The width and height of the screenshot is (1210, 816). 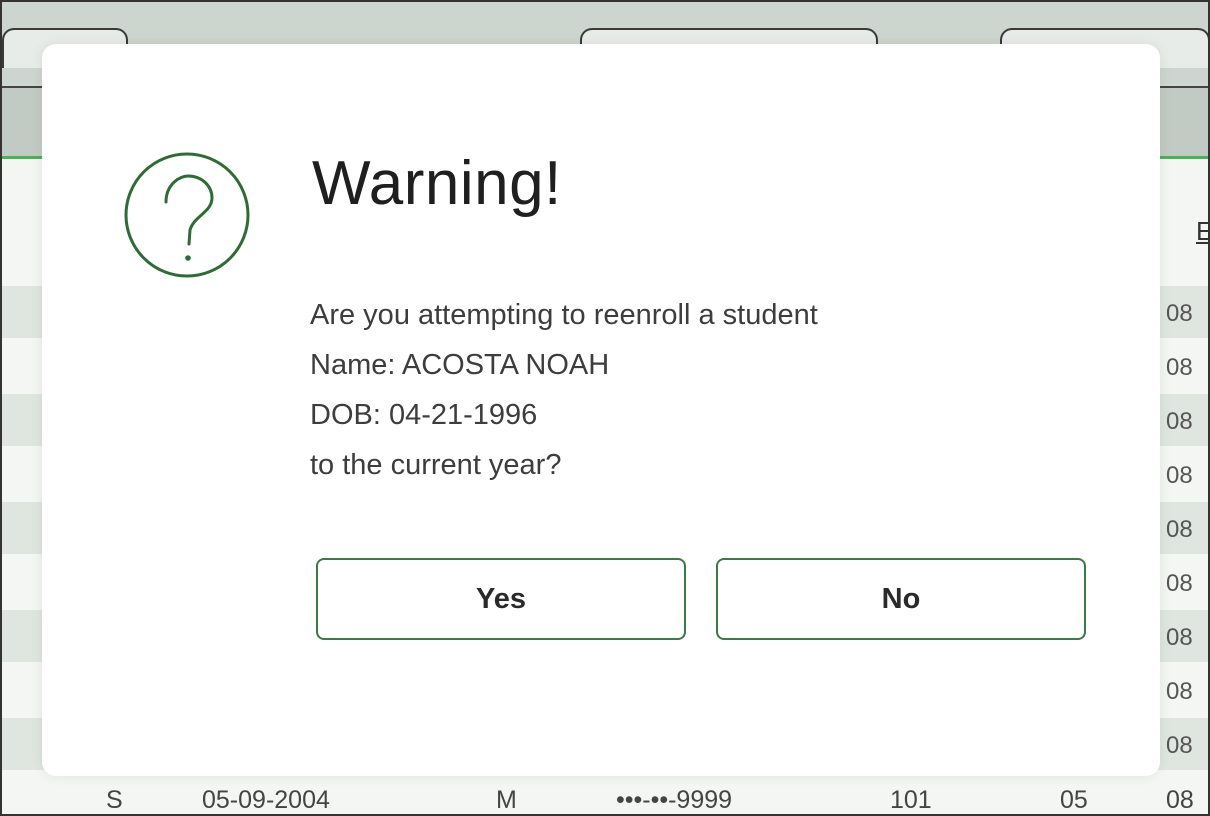 What do you see at coordinates (437, 183) in the screenshot?
I see `dialog-title: Warning!` at bounding box center [437, 183].